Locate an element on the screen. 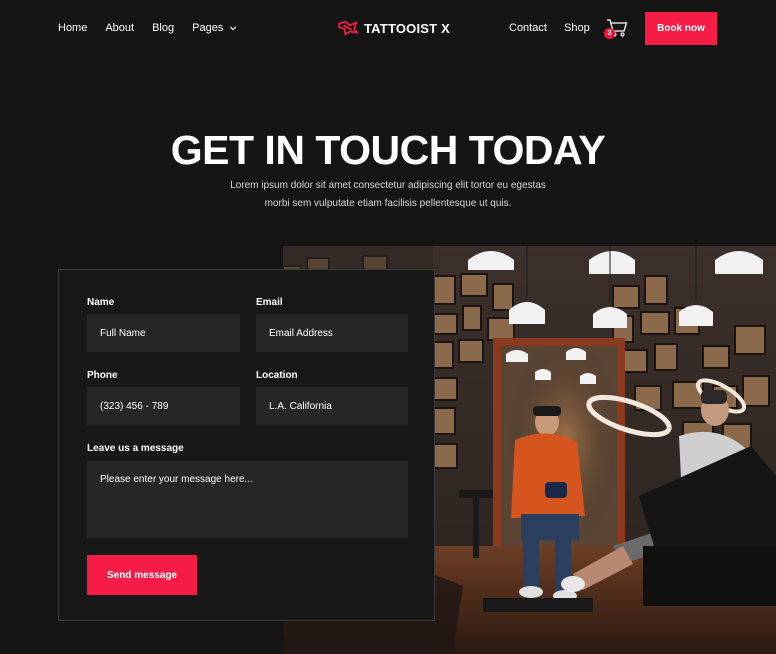 Image resolution: width=776 pixels, height=654 pixels. nav-link-shop: Shop is located at coordinates (577, 28).